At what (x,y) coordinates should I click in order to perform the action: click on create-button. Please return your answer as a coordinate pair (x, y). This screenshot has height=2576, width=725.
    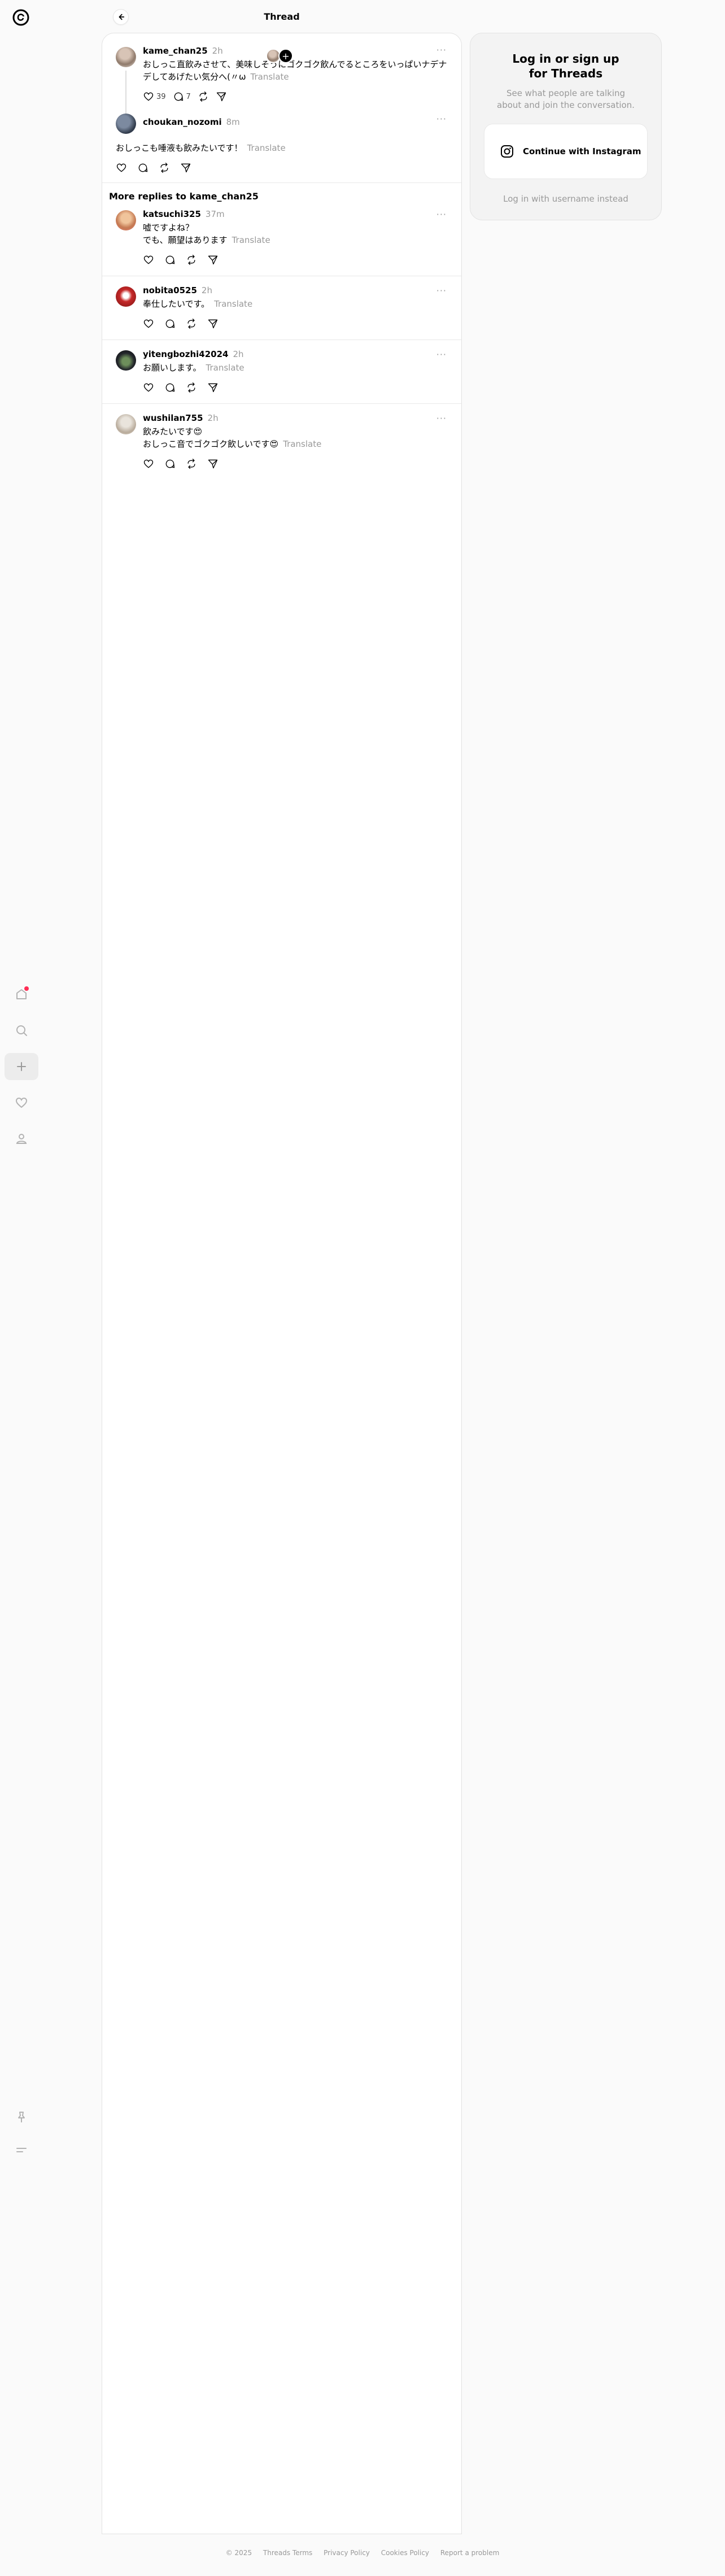
    Looking at the image, I should click on (21, 1066).